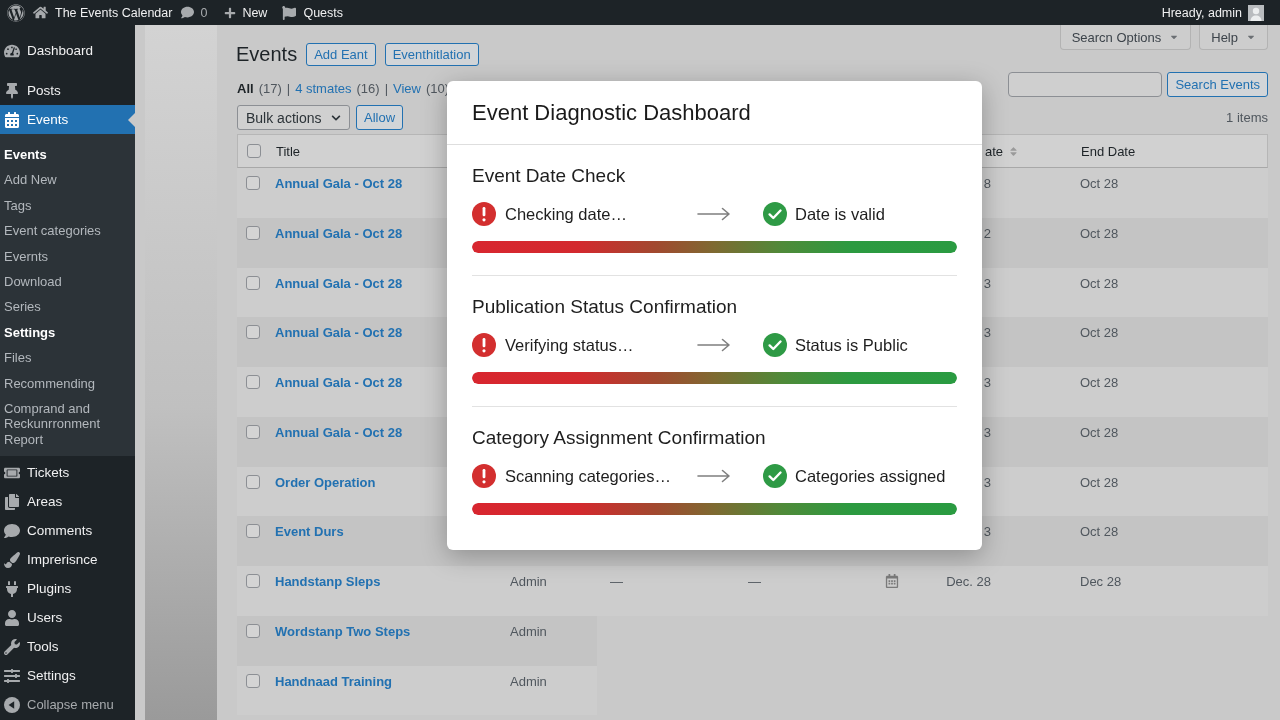 This screenshot has width=1280, height=720. I want to click on event-title-link: Handstanp Sleps, so click(328, 581).